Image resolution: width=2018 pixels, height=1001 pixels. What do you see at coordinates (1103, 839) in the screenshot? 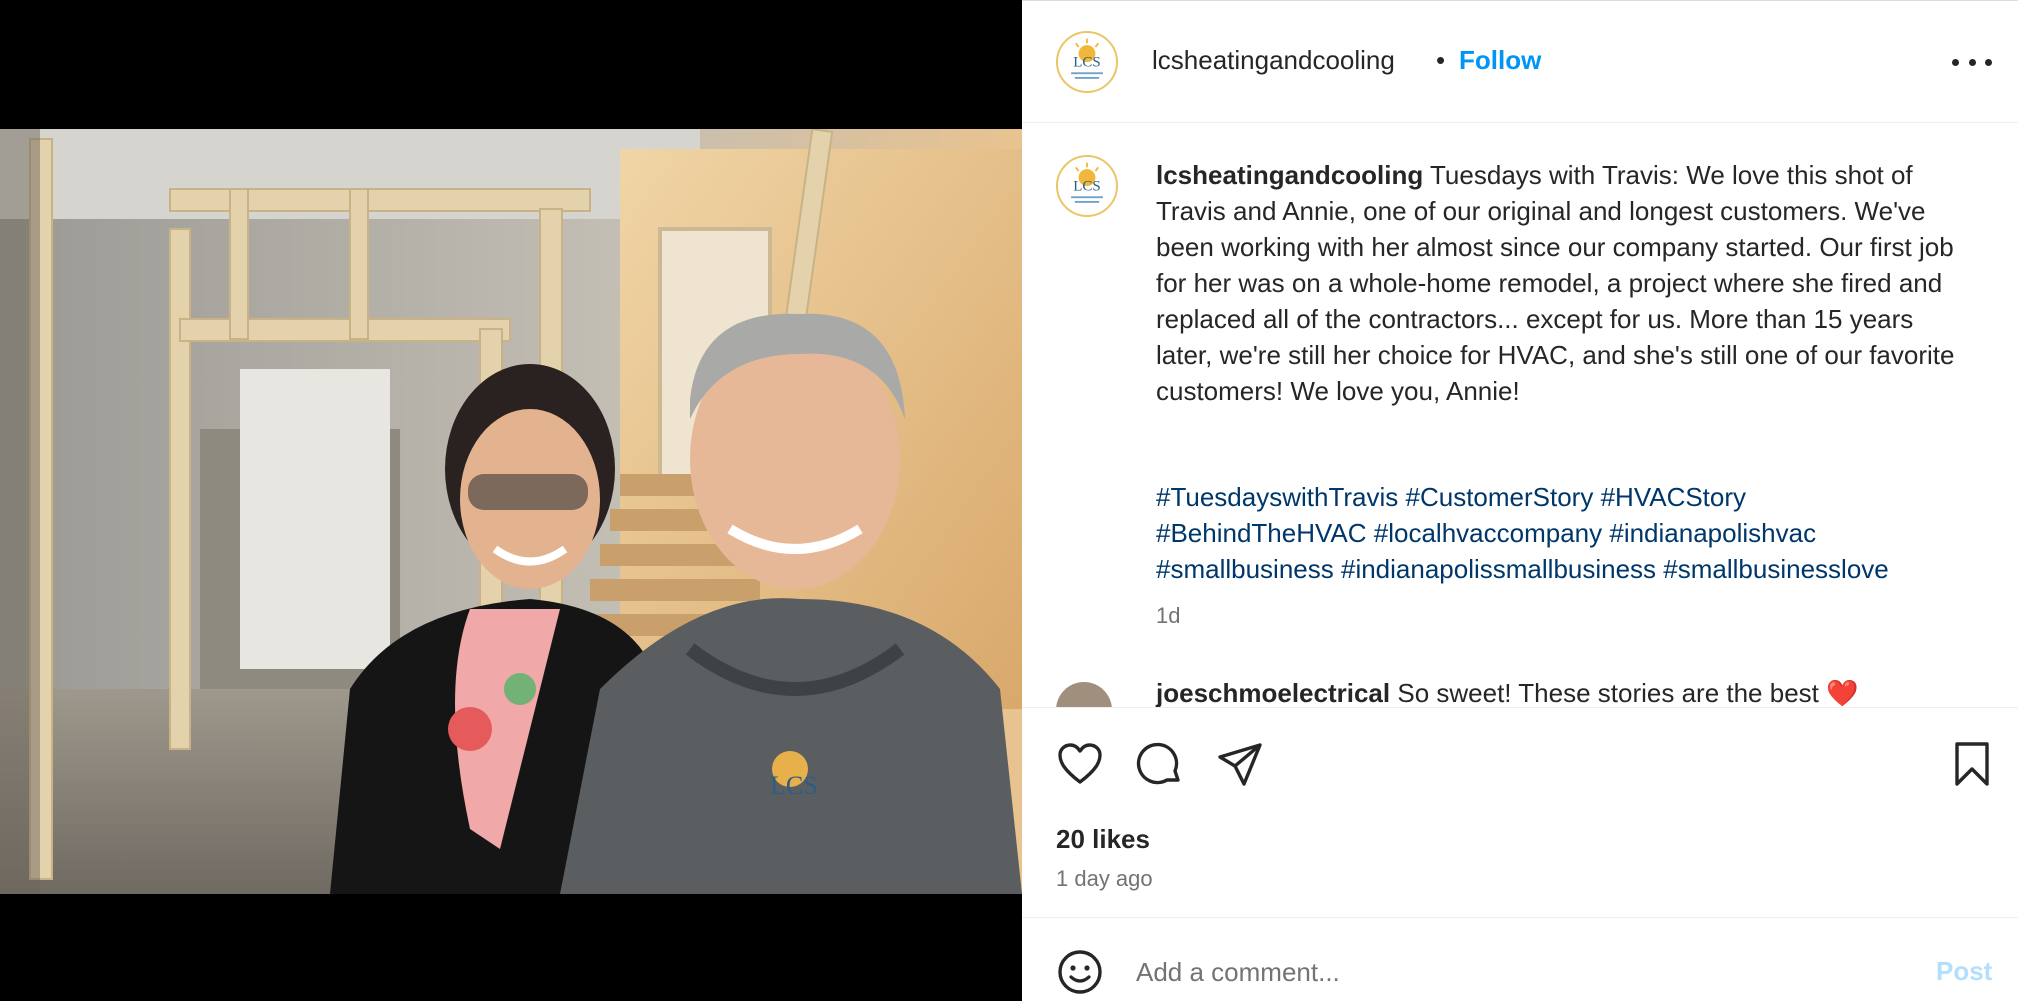
I see `likes-count: 20 likes` at bounding box center [1103, 839].